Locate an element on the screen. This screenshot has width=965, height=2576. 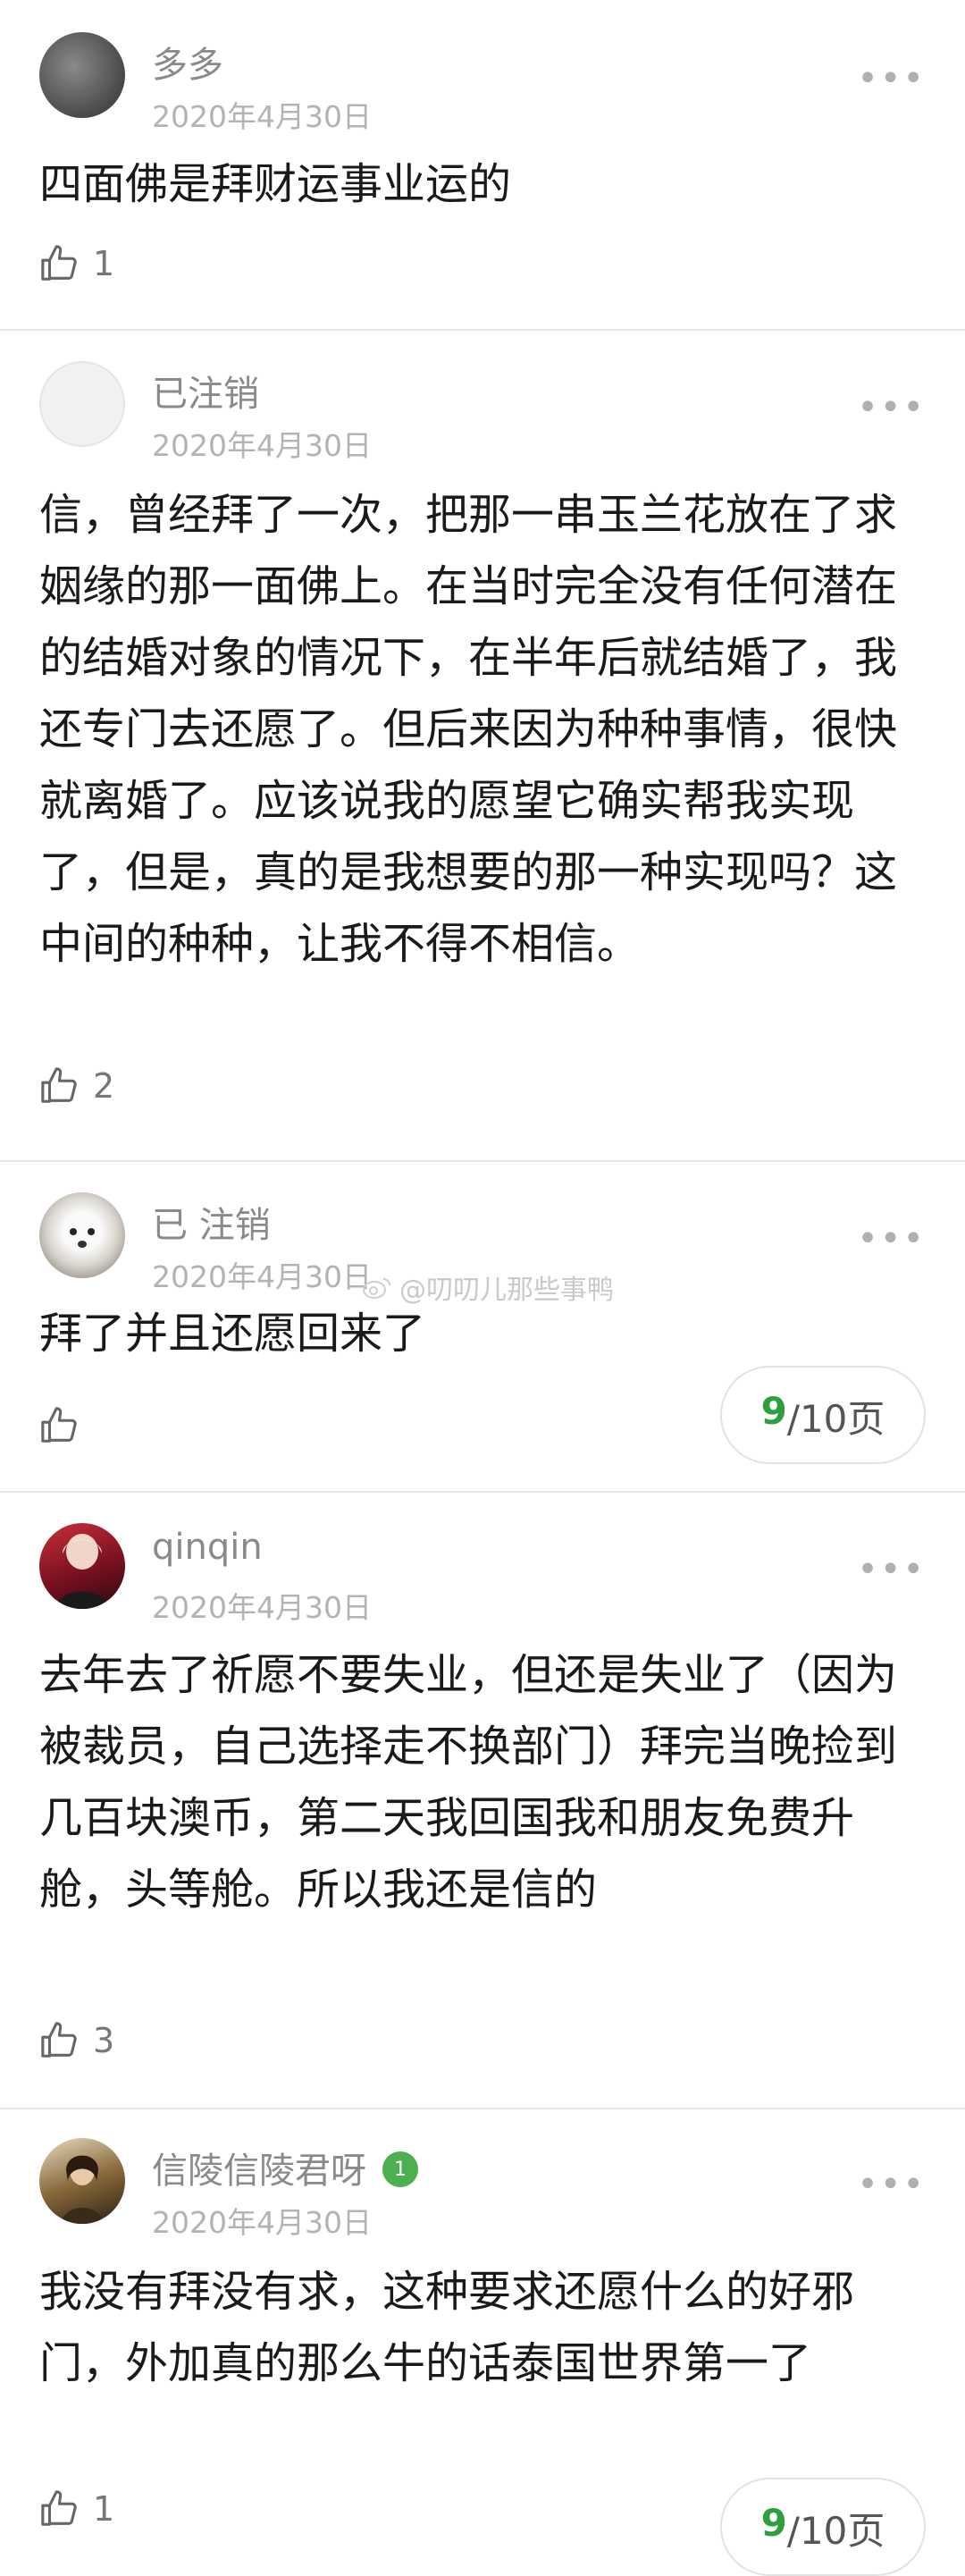
level-badge-icon: 1 is located at coordinates (400, 2169).